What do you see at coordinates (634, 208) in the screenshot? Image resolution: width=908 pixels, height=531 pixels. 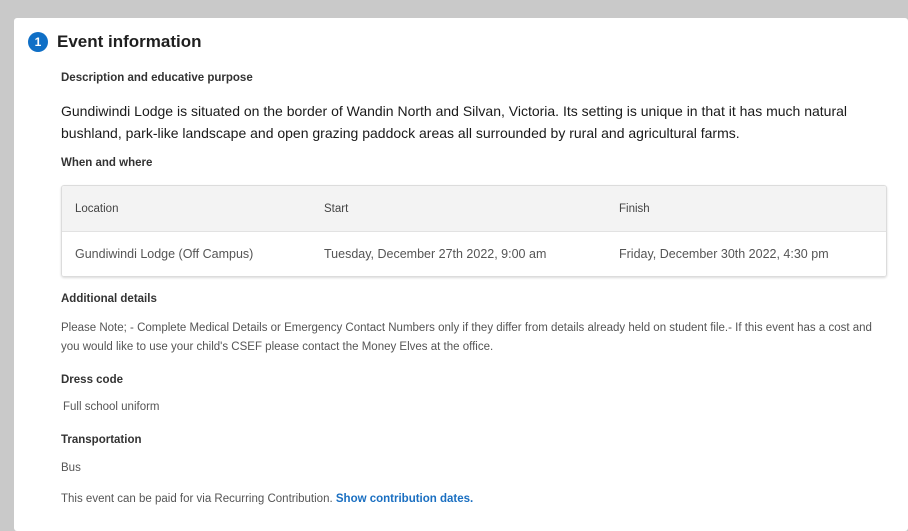 I see `column-header-finish: Finish` at bounding box center [634, 208].